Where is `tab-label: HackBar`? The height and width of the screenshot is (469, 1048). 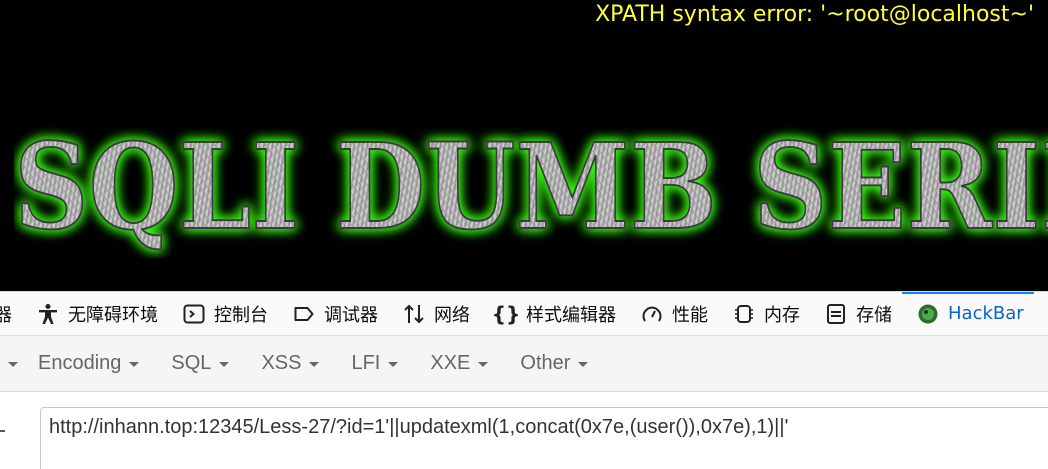 tab-label: HackBar is located at coordinates (986, 313).